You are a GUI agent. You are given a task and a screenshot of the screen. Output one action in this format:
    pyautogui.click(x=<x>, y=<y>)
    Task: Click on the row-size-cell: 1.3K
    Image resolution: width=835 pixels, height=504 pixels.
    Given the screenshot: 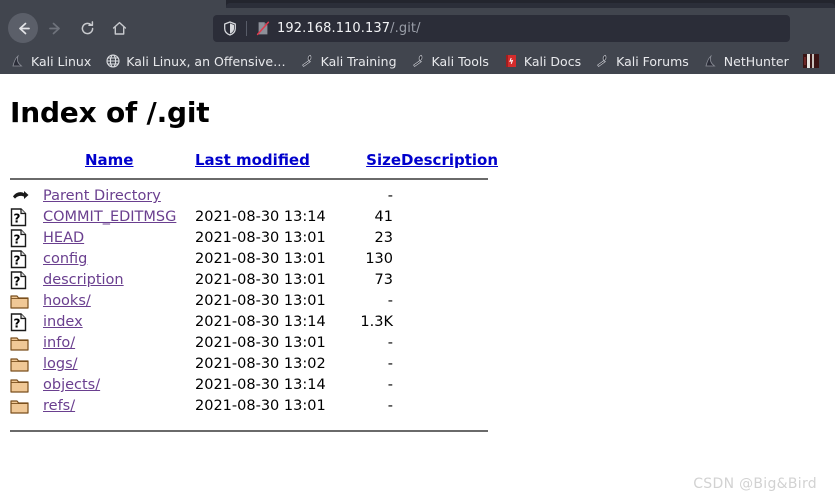 What is the action you would take?
    pyautogui.click(x=376, y=322)
    